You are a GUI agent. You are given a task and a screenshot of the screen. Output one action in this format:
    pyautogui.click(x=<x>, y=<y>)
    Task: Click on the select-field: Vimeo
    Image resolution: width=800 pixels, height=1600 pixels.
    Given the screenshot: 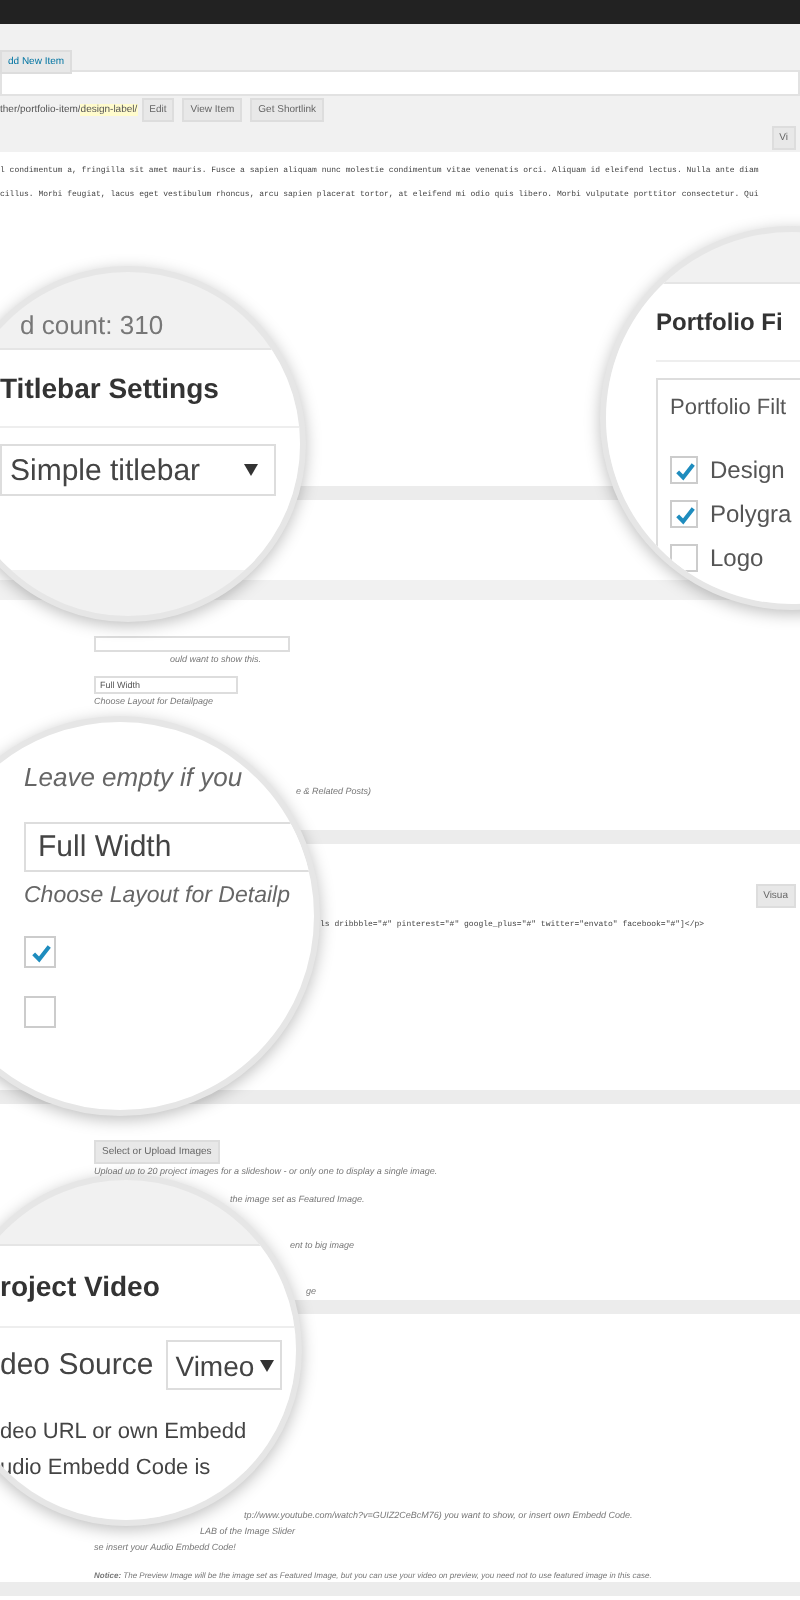 What is the action you would take?
    pyautogui.click(x=223, y=1365)
    